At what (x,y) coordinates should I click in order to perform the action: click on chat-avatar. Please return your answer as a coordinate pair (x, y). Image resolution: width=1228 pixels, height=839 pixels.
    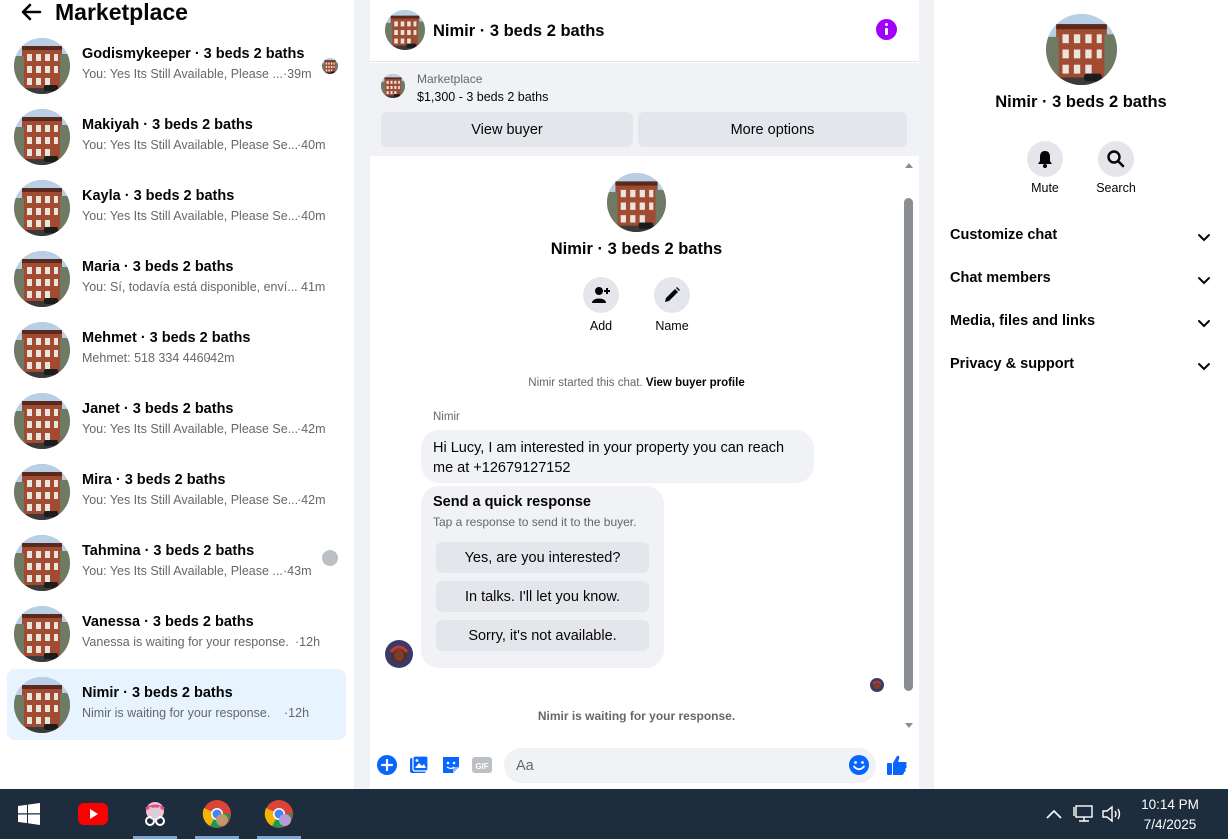
    Looking at the image, I should click on (405, 30).